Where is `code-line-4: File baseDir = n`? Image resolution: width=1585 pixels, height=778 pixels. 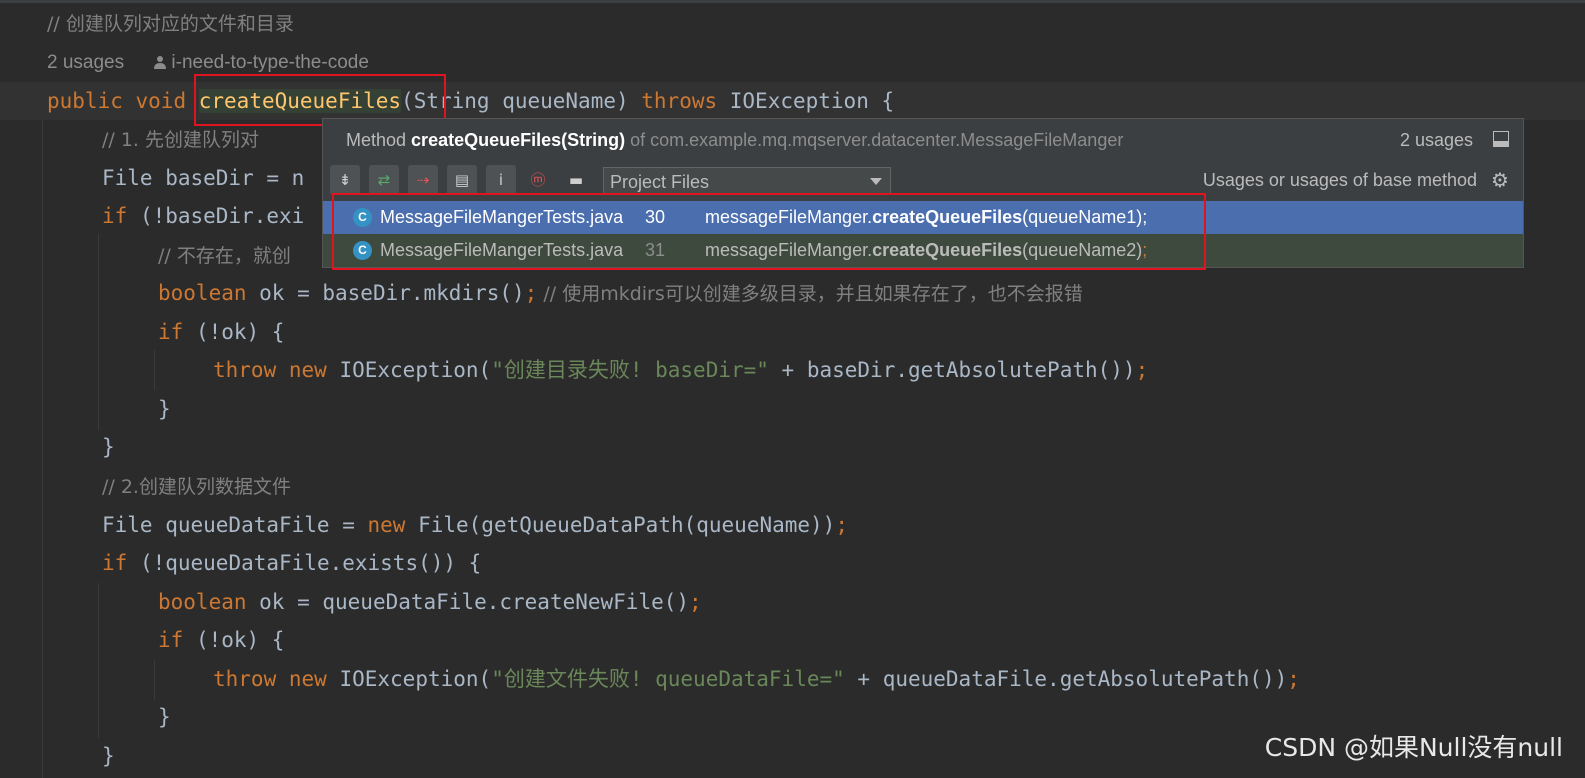
code-line-4: File baseDir = n is located at coordinates (203, 178).